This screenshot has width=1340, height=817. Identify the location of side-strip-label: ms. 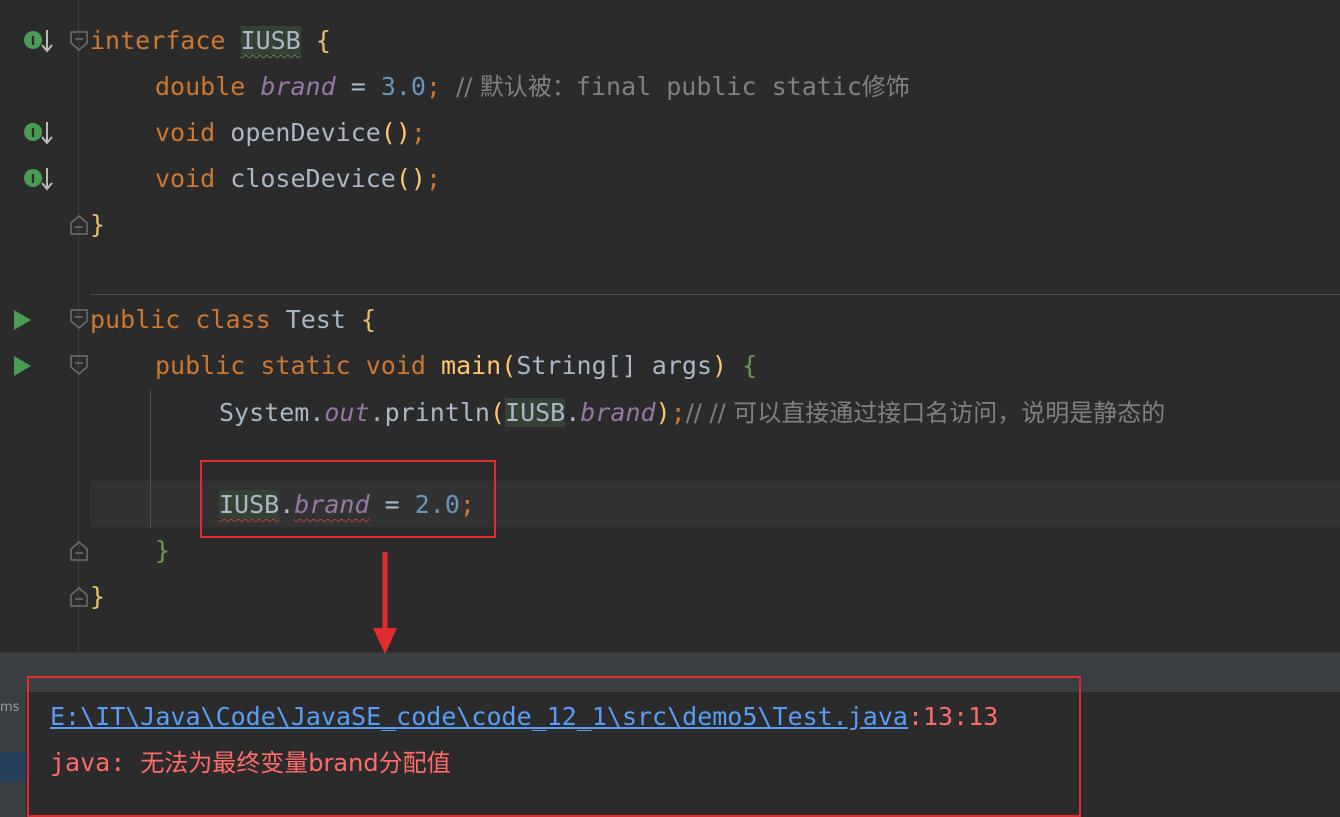
(10, 707).